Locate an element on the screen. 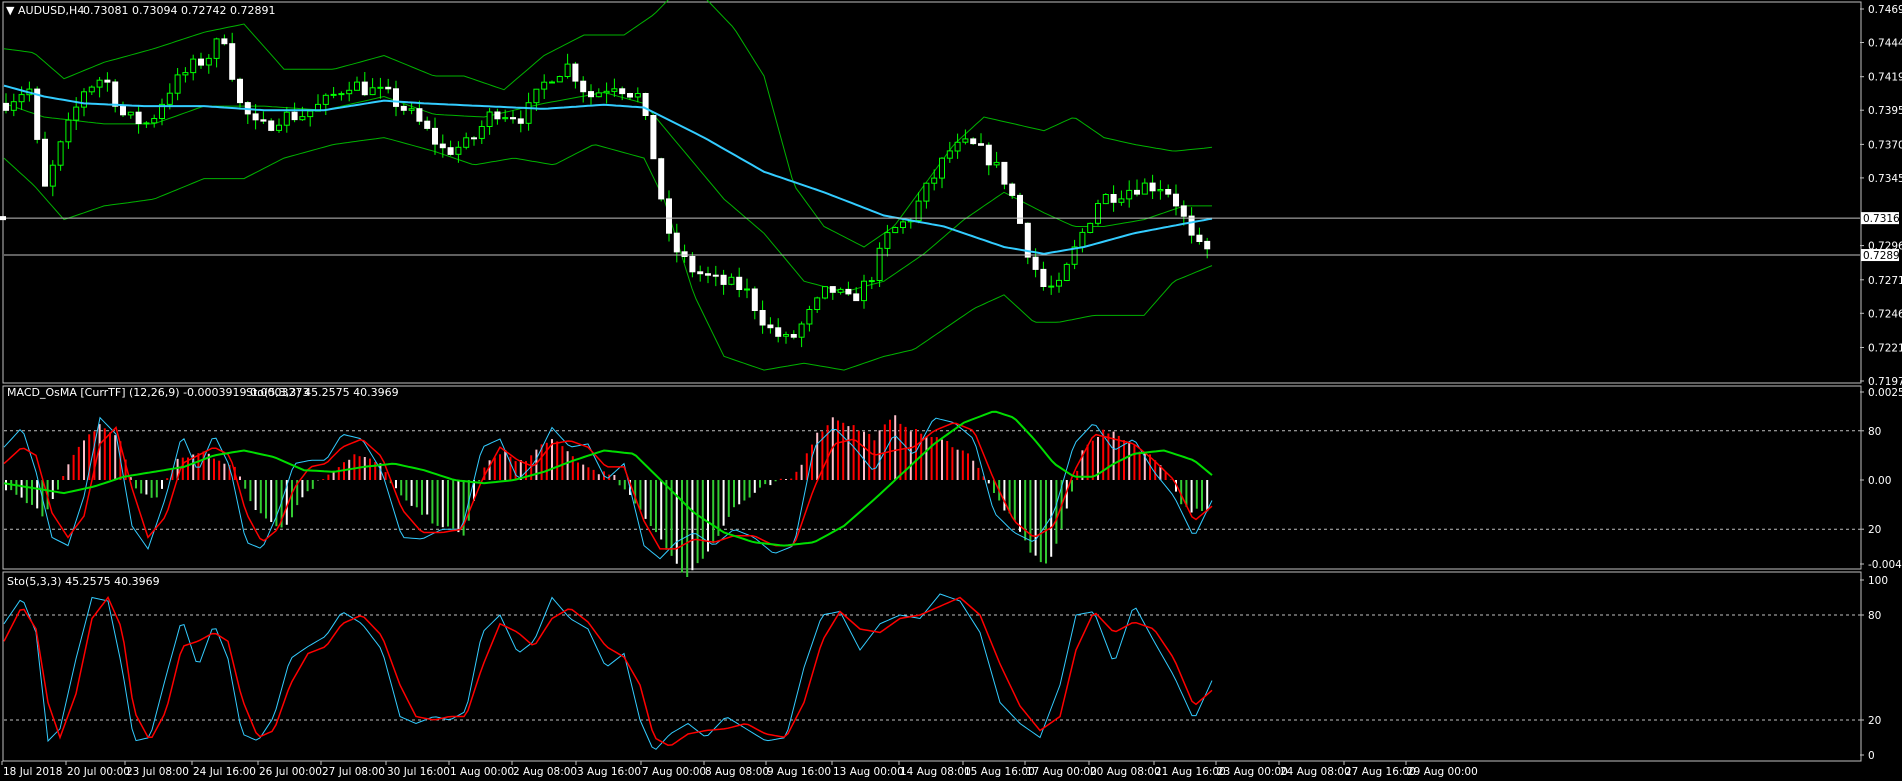 The height and width of the screenshot is (781, 1902). price-tick-label: 0.72215 is located at coordinates (1885, 348).